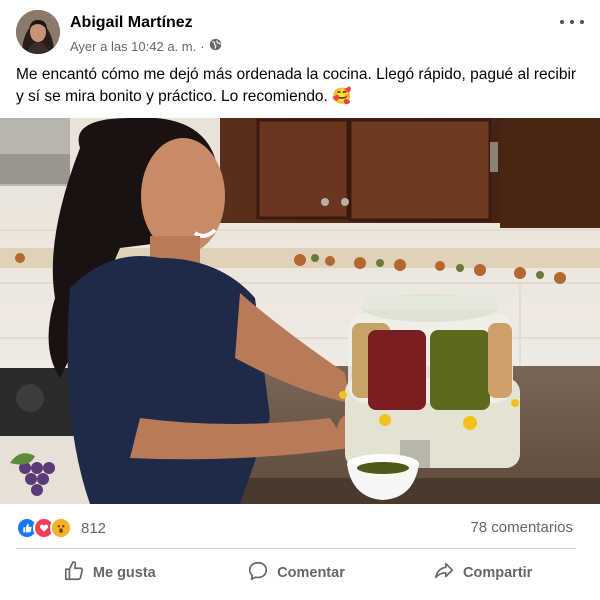 Image resolution: width=600 pixels, height=600 pixels. I want to click on reaction-count: 812, so click(93, 528).